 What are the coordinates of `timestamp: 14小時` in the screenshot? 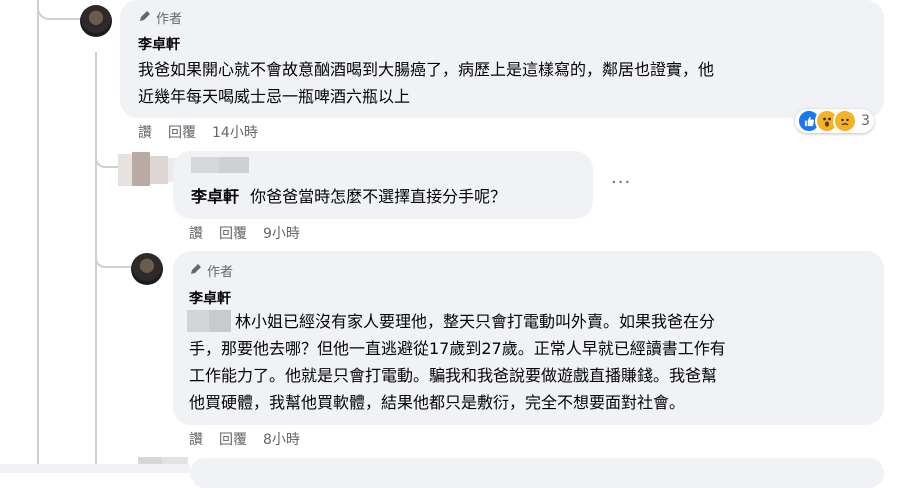 It's located at (235, 132).